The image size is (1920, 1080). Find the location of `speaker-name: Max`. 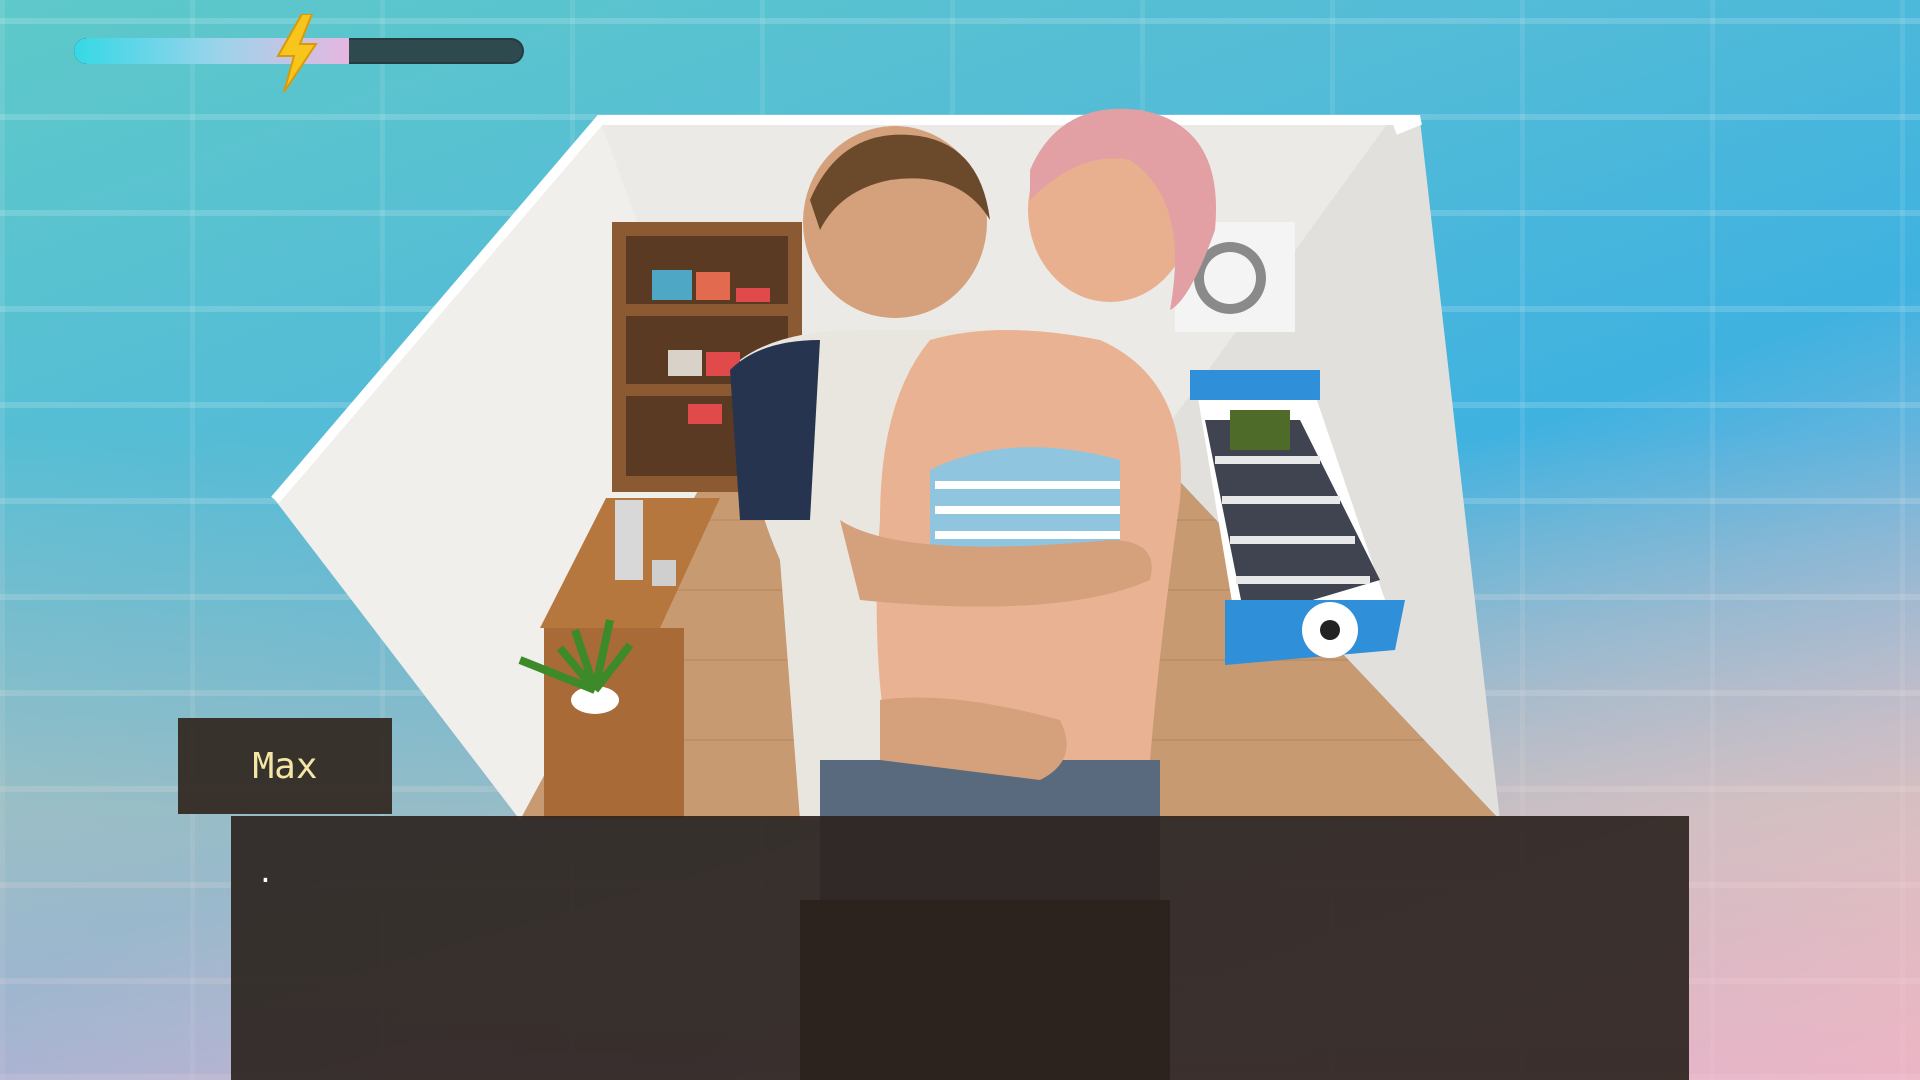

speaker-name: Max is located at coordinates (285, 766).